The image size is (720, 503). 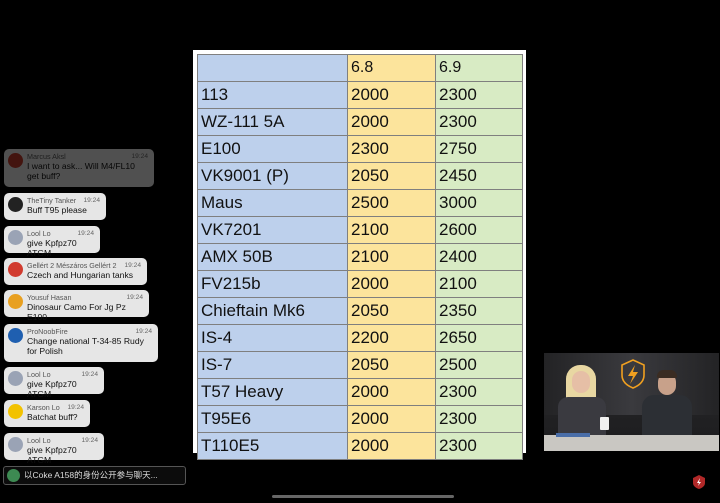 I want to click on table-row: T110E5 2000 2300, so click(x=360, y=446).